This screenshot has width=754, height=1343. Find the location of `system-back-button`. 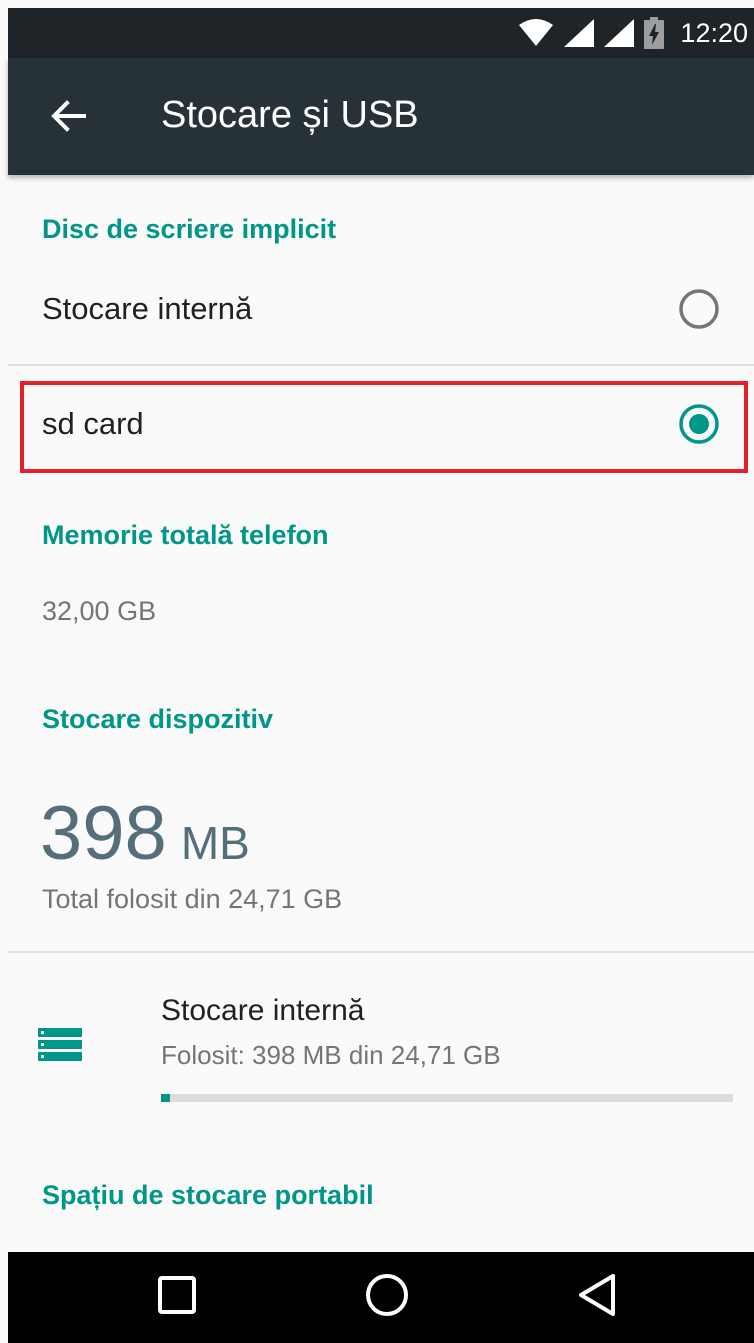

system-back-button is located at coordinates (597, 1297).